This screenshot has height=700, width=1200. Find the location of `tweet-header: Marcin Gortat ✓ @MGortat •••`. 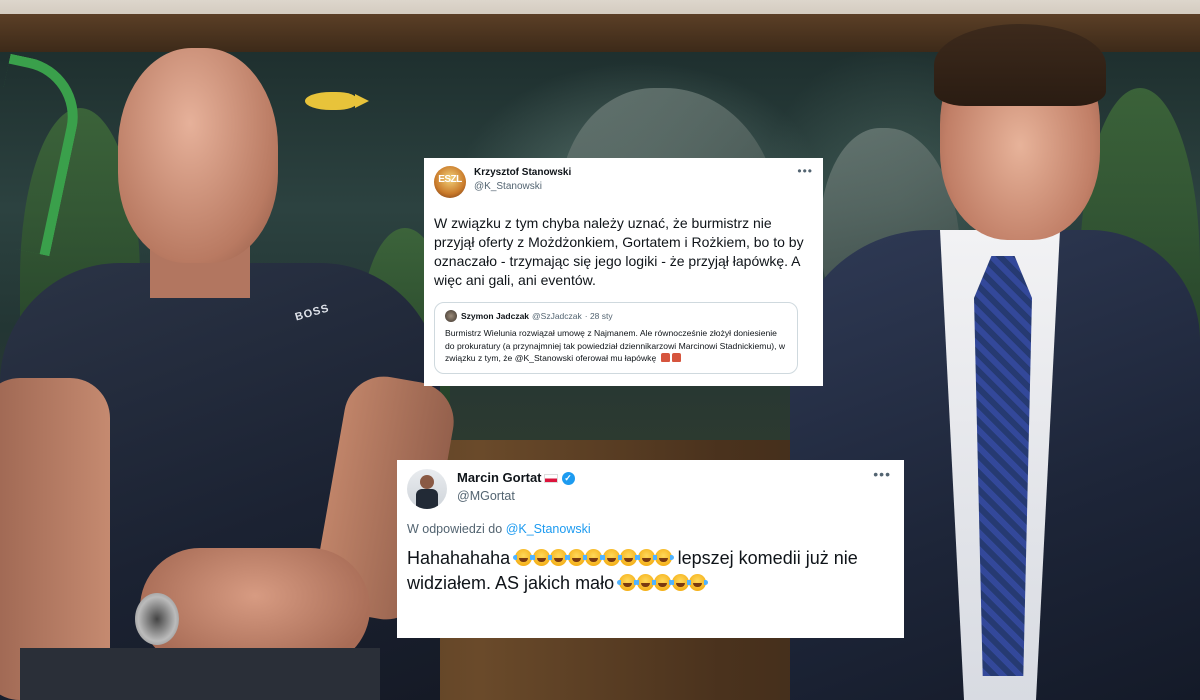

tweet-header: Marcin Gortat ✓ @MGortat ••• is located at coordinates (649, 492).